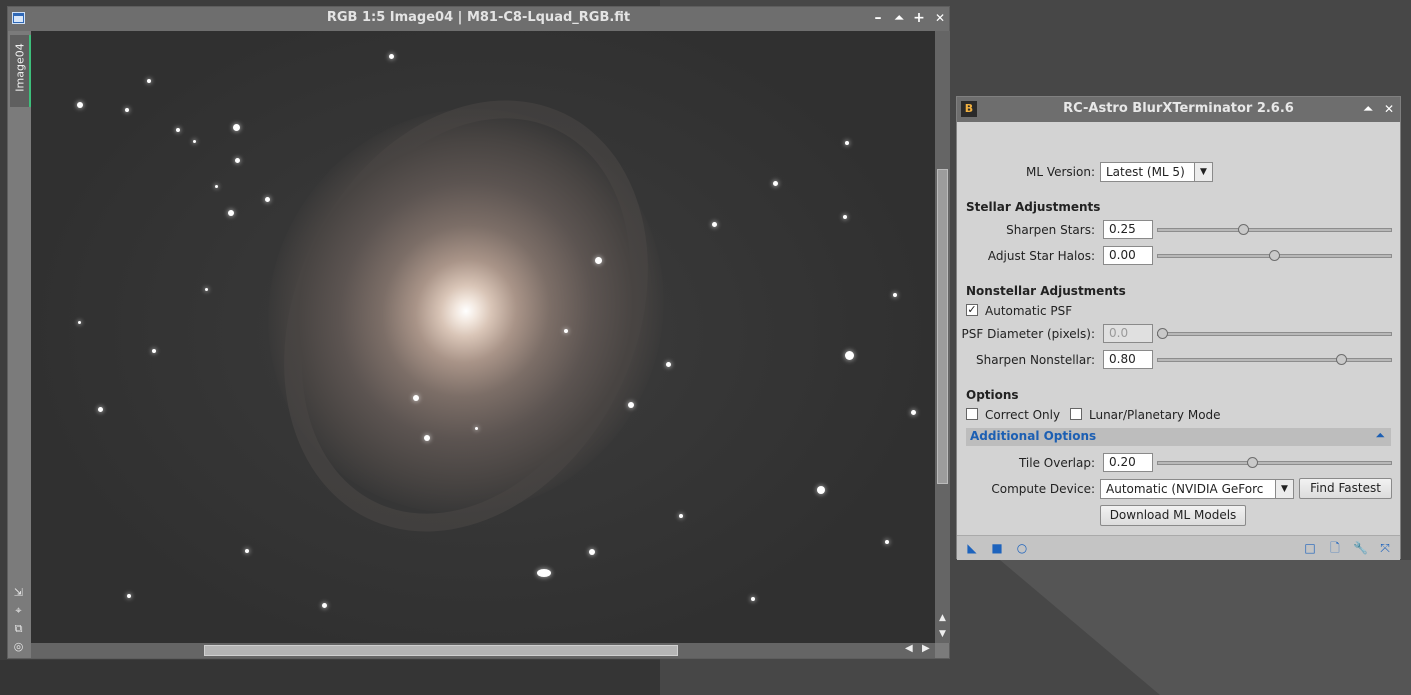 The width and height of the screenshot is (1411, 695). I want to click on sharpen-nonstellar-label: Sharpen Nonstellar:, so click(1035, 360).